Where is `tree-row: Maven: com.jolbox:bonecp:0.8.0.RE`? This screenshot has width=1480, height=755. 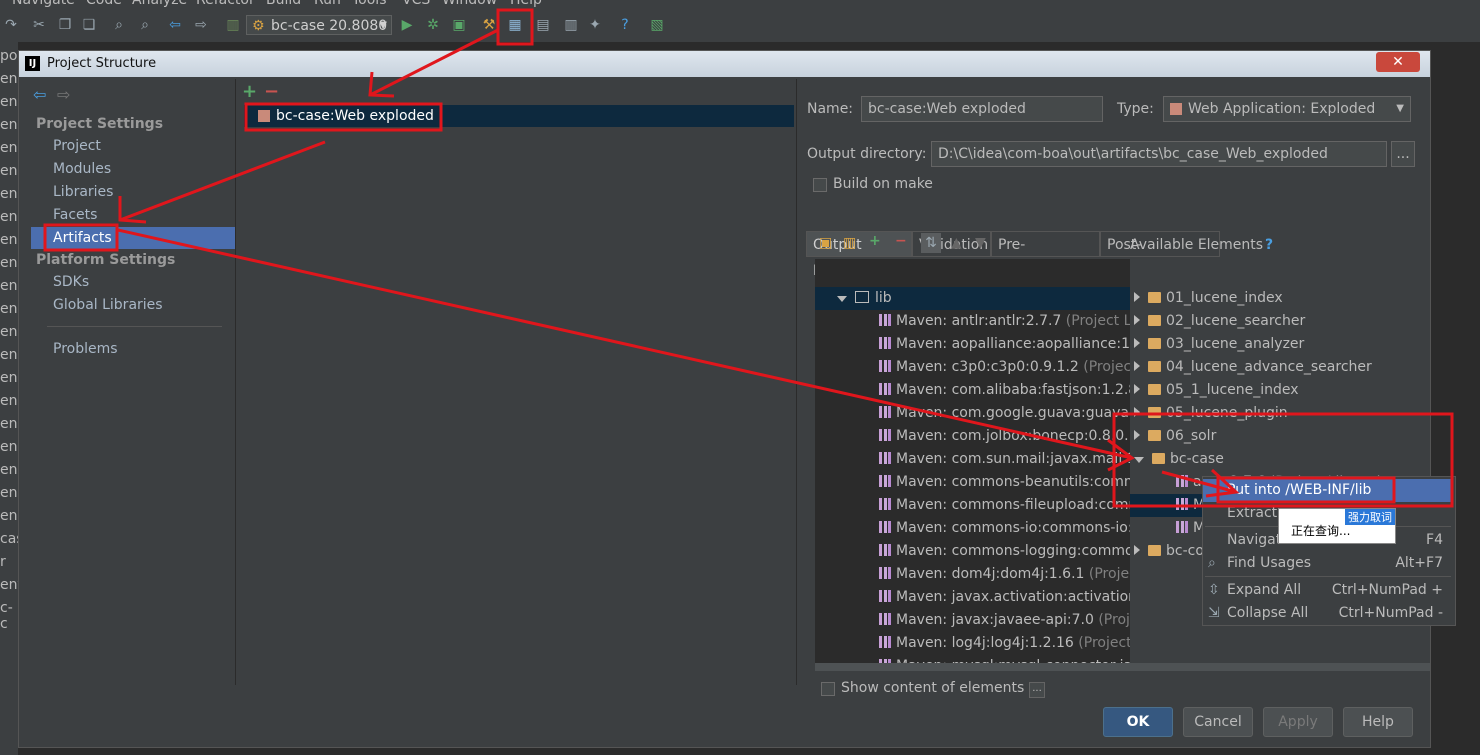 tree-row: Maven: com.jolbox:bonecp:0.8.0.RE is located at coordinates (972, 436).